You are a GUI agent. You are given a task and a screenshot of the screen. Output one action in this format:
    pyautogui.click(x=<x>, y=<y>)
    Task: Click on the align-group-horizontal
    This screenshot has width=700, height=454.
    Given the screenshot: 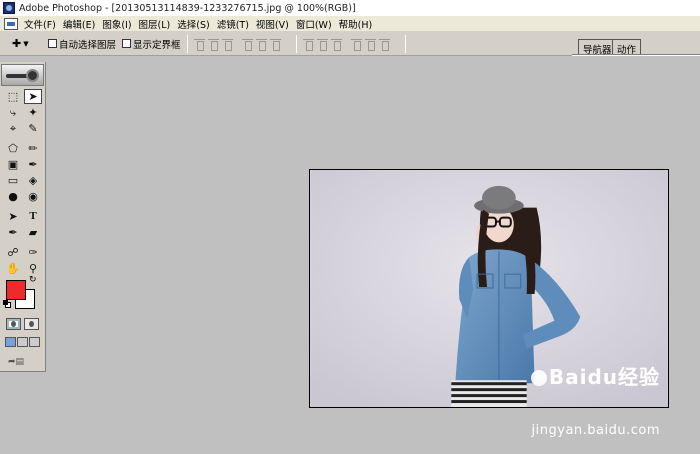 What is the action you would take?
    pyautogui.click(x=262, y=44)
    